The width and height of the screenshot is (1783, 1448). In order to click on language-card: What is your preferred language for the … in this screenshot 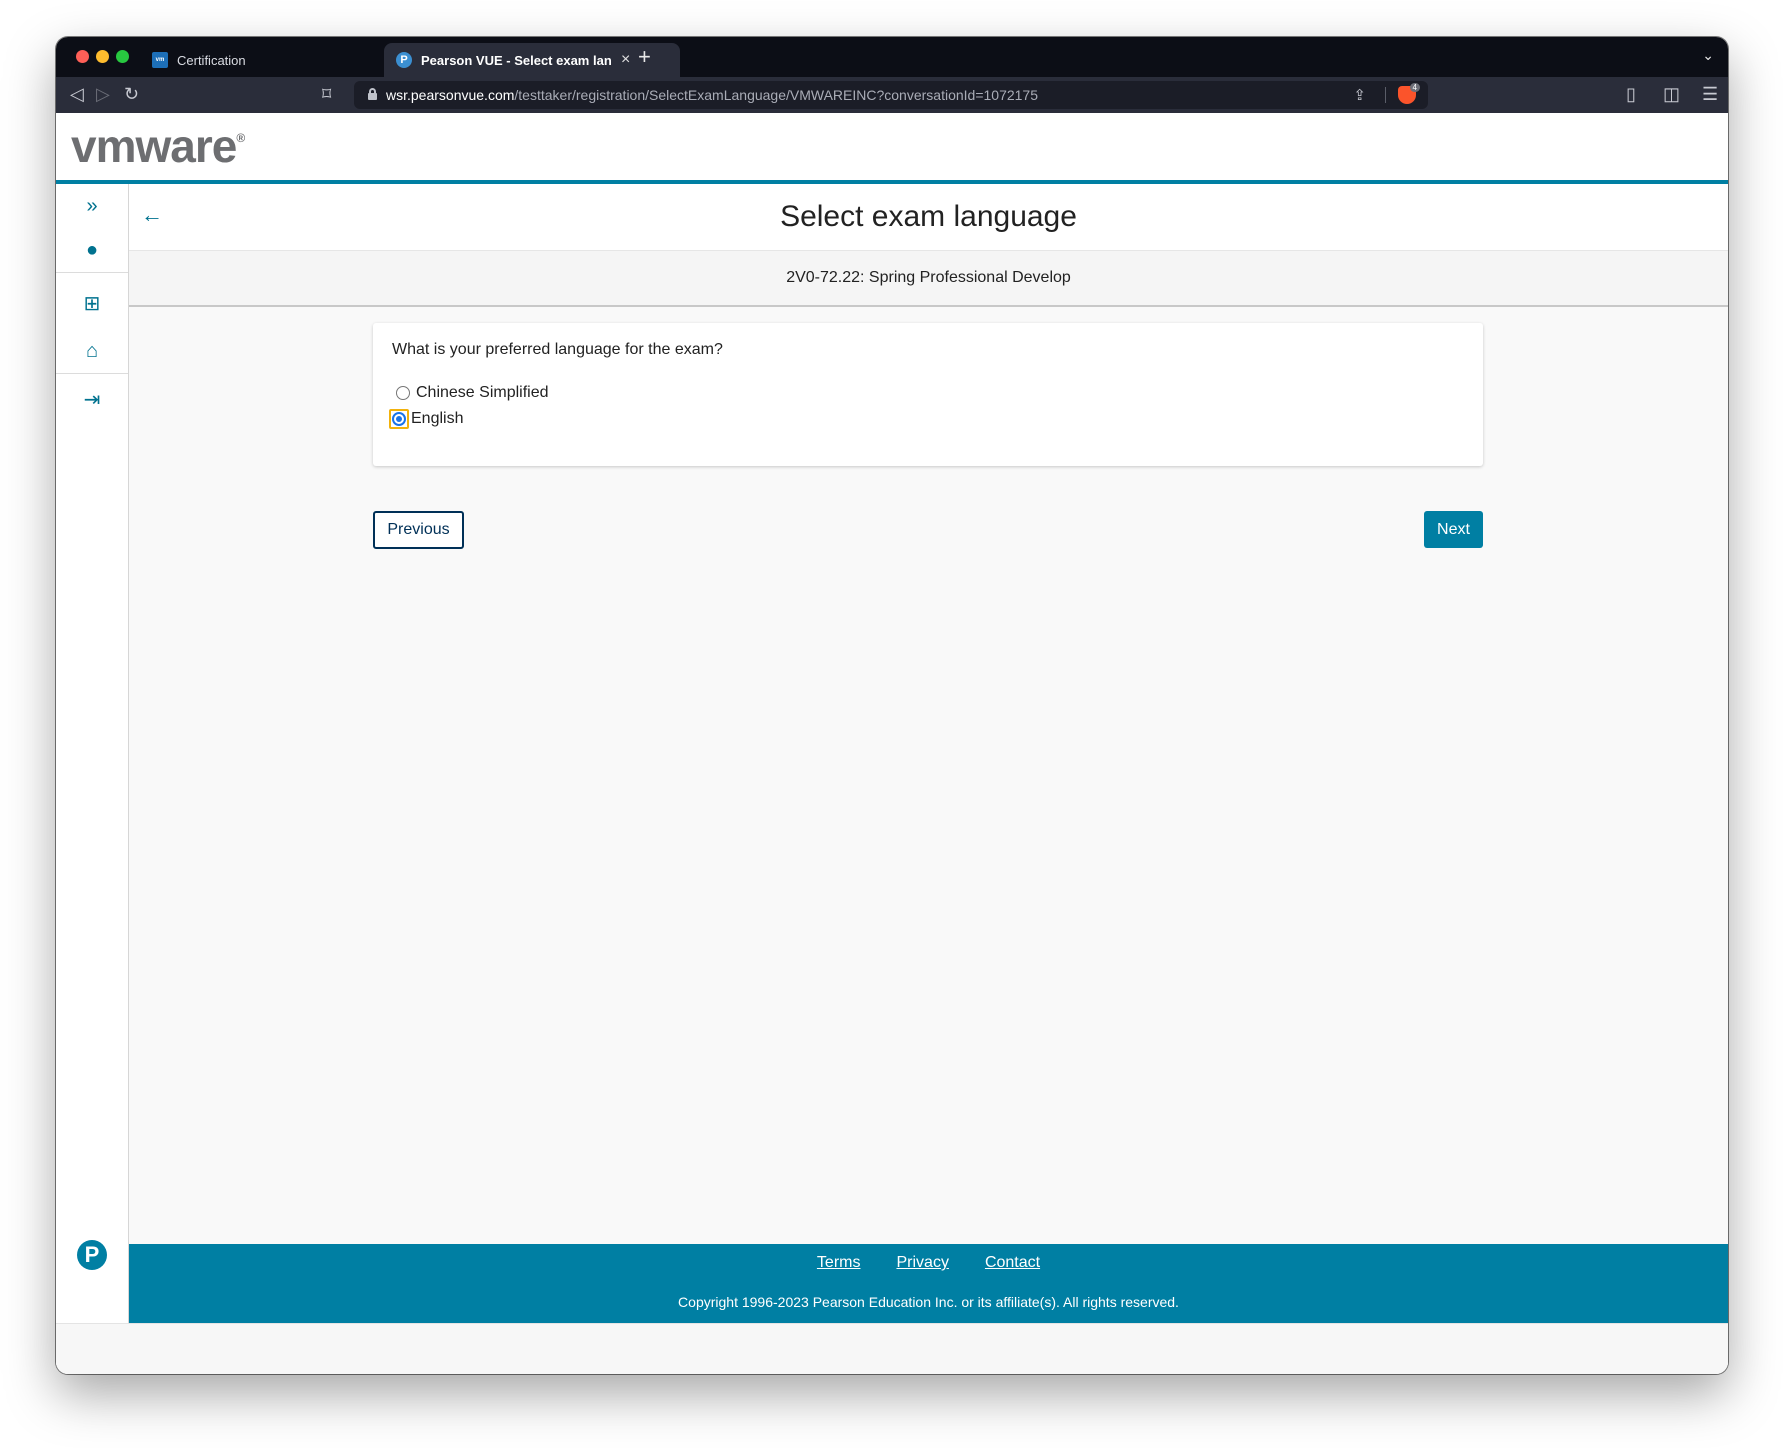, I will do `click(928, 394)`.